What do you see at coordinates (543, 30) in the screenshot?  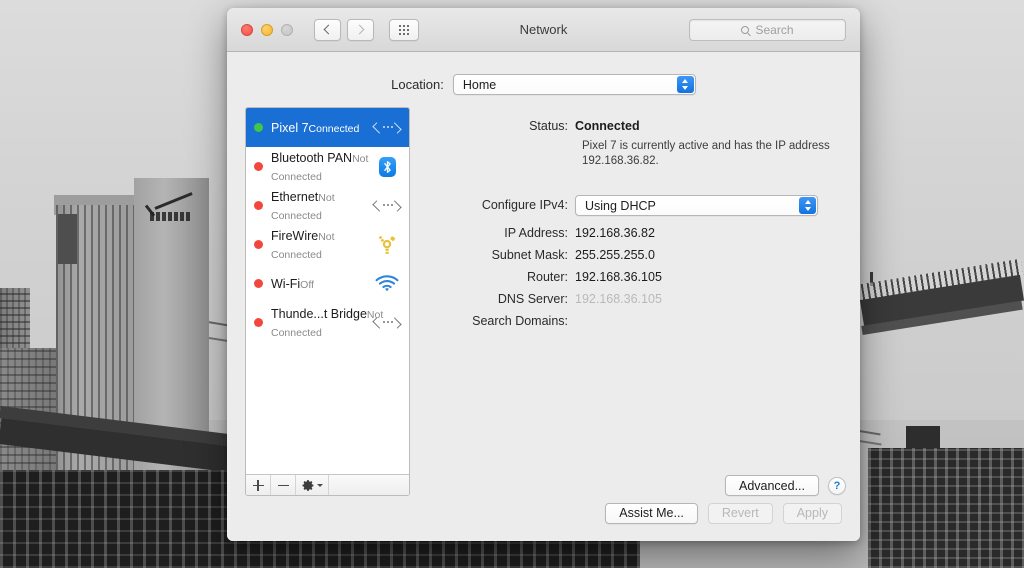 I see `window-titlebar: Network Search` at bounding box center [543, 30].